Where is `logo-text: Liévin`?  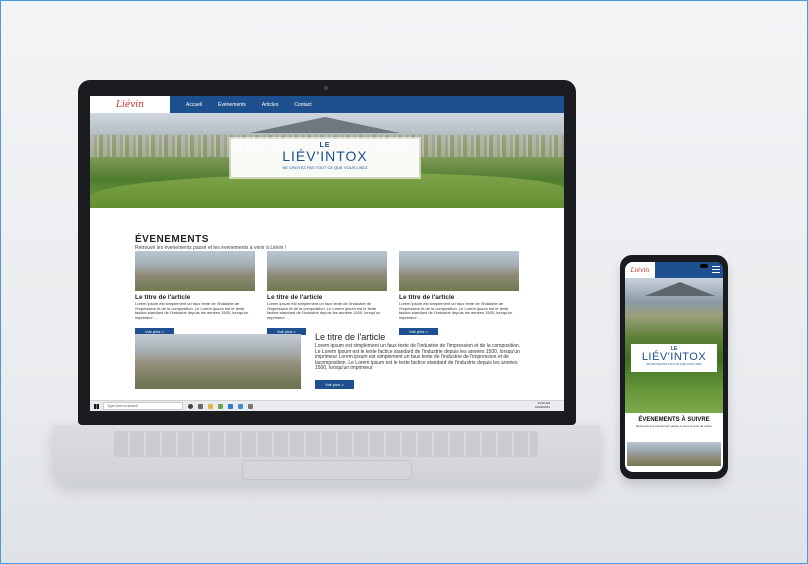 logo-text: Liévin is located at coordinates (130, 104).